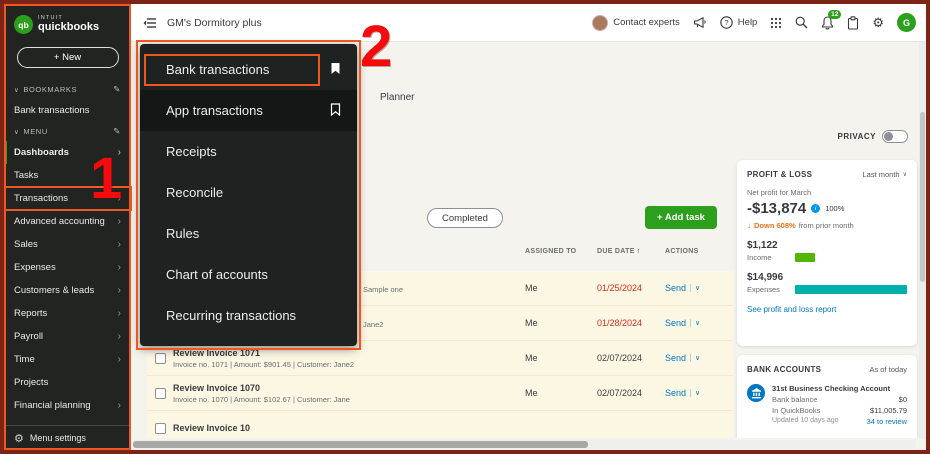 This screenshot has width=930, height=454. What do you see at coordinates (805, 257) in the screenshot?
I see `income-bar` at bounding box center [805, 257].